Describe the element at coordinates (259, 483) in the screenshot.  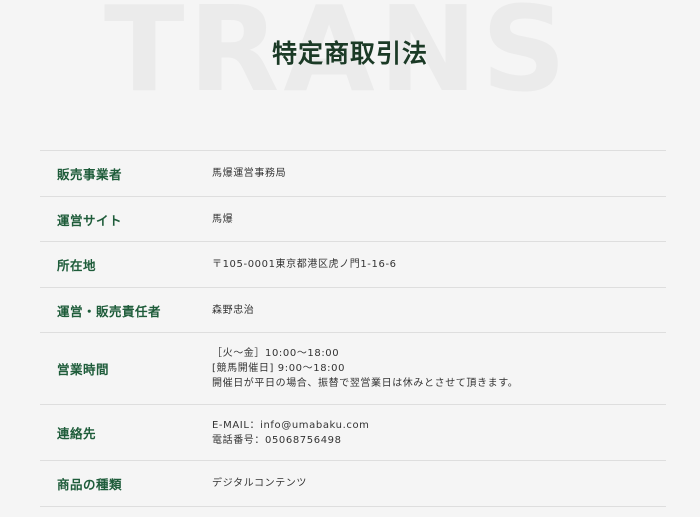
I see `value-line: デジタルコンテンツ` at that location.